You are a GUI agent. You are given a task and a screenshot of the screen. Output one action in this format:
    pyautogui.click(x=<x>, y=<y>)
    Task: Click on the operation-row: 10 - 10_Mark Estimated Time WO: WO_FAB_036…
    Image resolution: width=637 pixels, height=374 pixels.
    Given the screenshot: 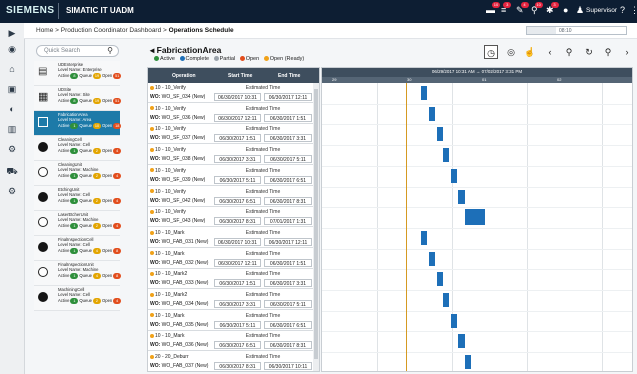 What is the action you would take?
    pyautogui.click(x=230, y=341)
    